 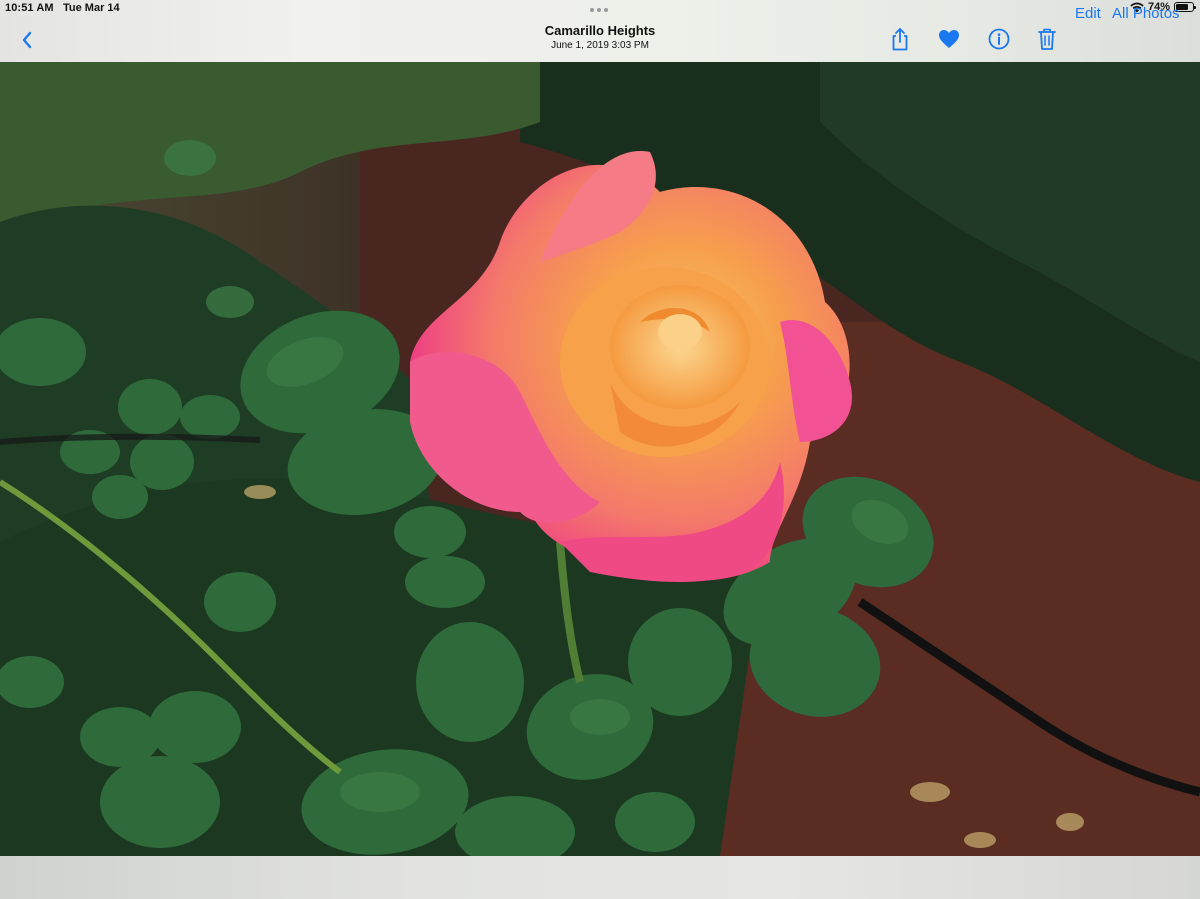 What do you see at coordinates (1146, 13) in the screenshot?
I see `all-photos-button: All Photos` at bounding box center [1146, 13].